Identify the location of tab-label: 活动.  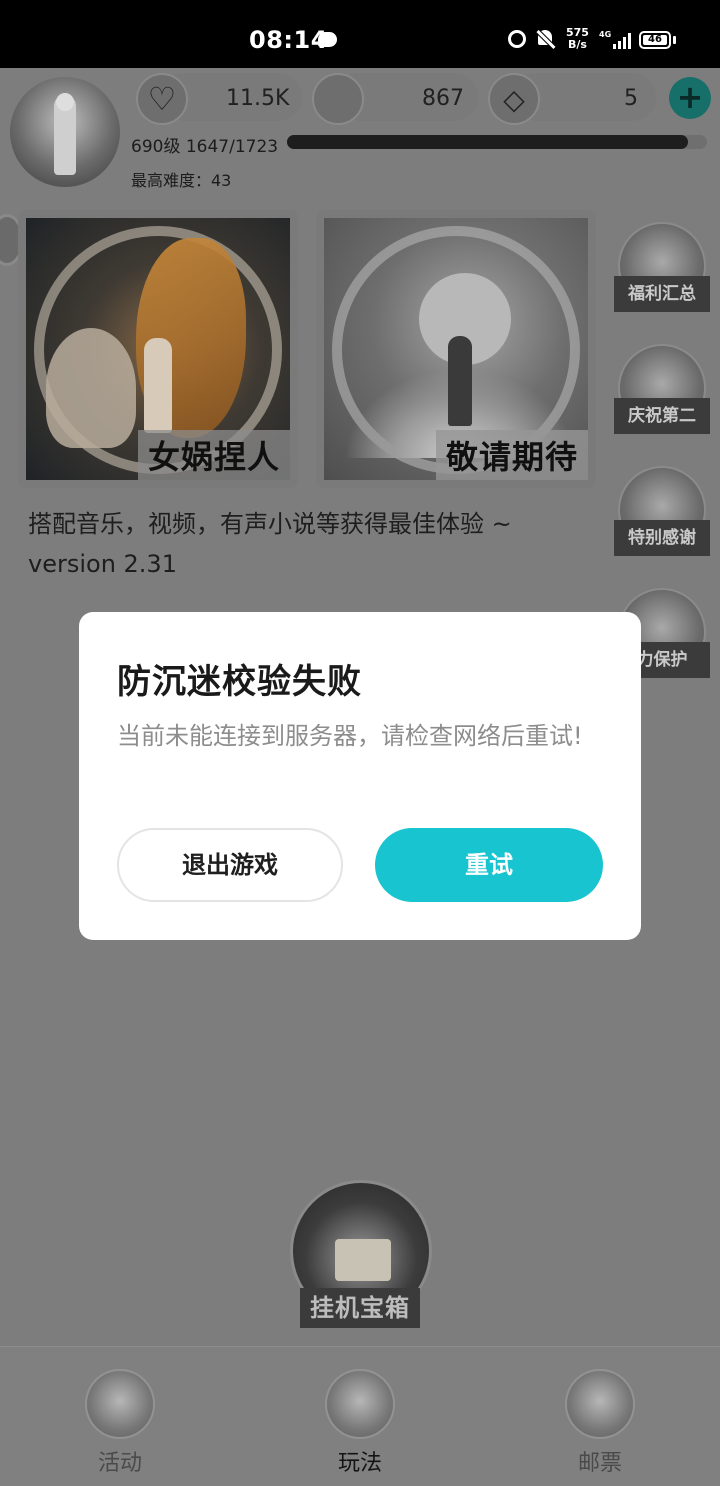
(119, 1463).